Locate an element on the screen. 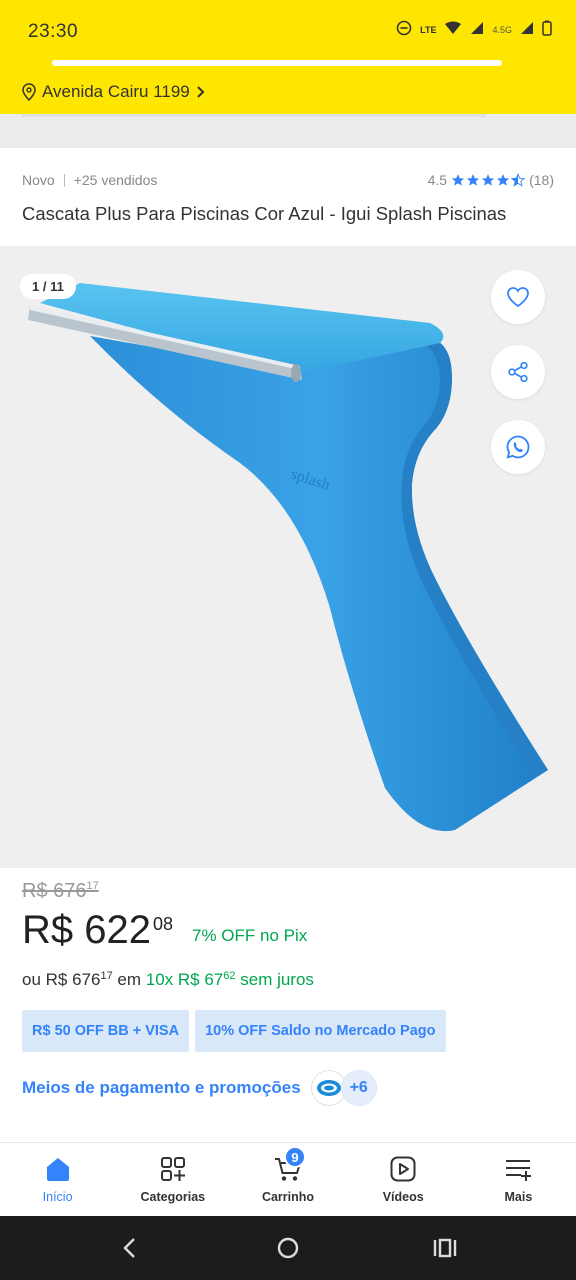 This screenshot has height=1280, width=576. inst-mid: em is located at coordinates (129, 979).